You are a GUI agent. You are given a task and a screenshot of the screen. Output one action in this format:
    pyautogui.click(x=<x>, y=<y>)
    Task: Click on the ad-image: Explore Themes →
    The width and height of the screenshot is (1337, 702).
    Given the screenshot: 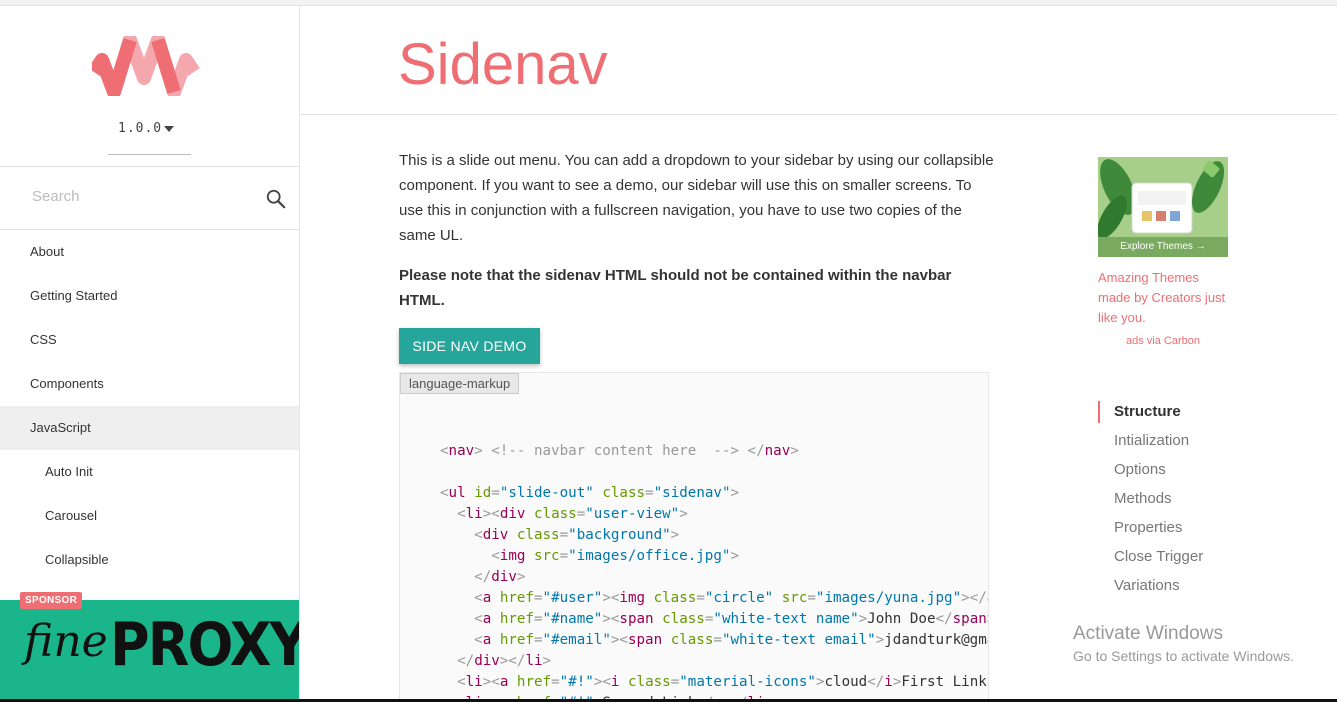 What is the action you would take?
    pyautogui.click(x=1163, y=207)
    